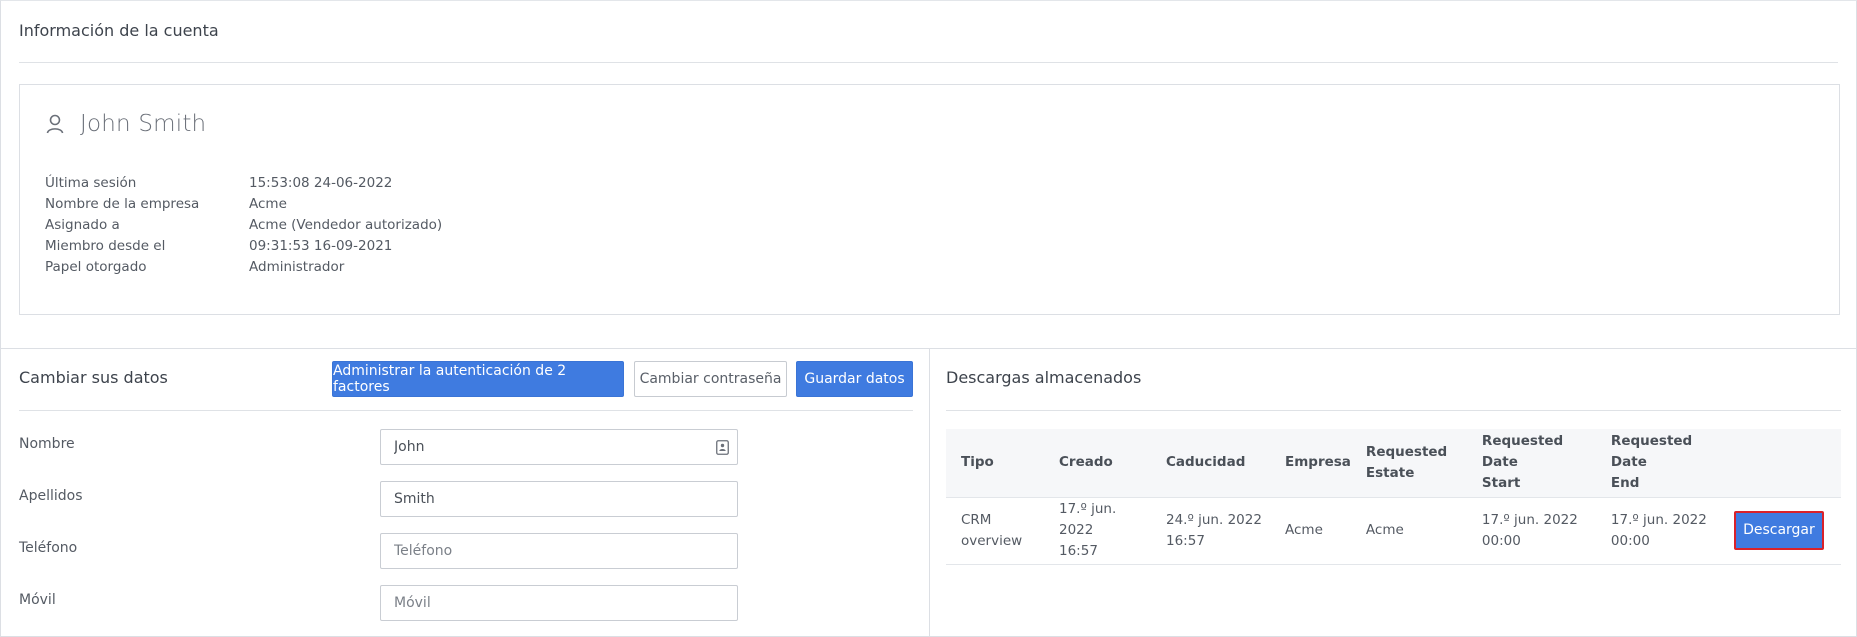 The height and width of the screenshot is (637, 1857). I want to click on user-name: John Smith, so click(143, 124).